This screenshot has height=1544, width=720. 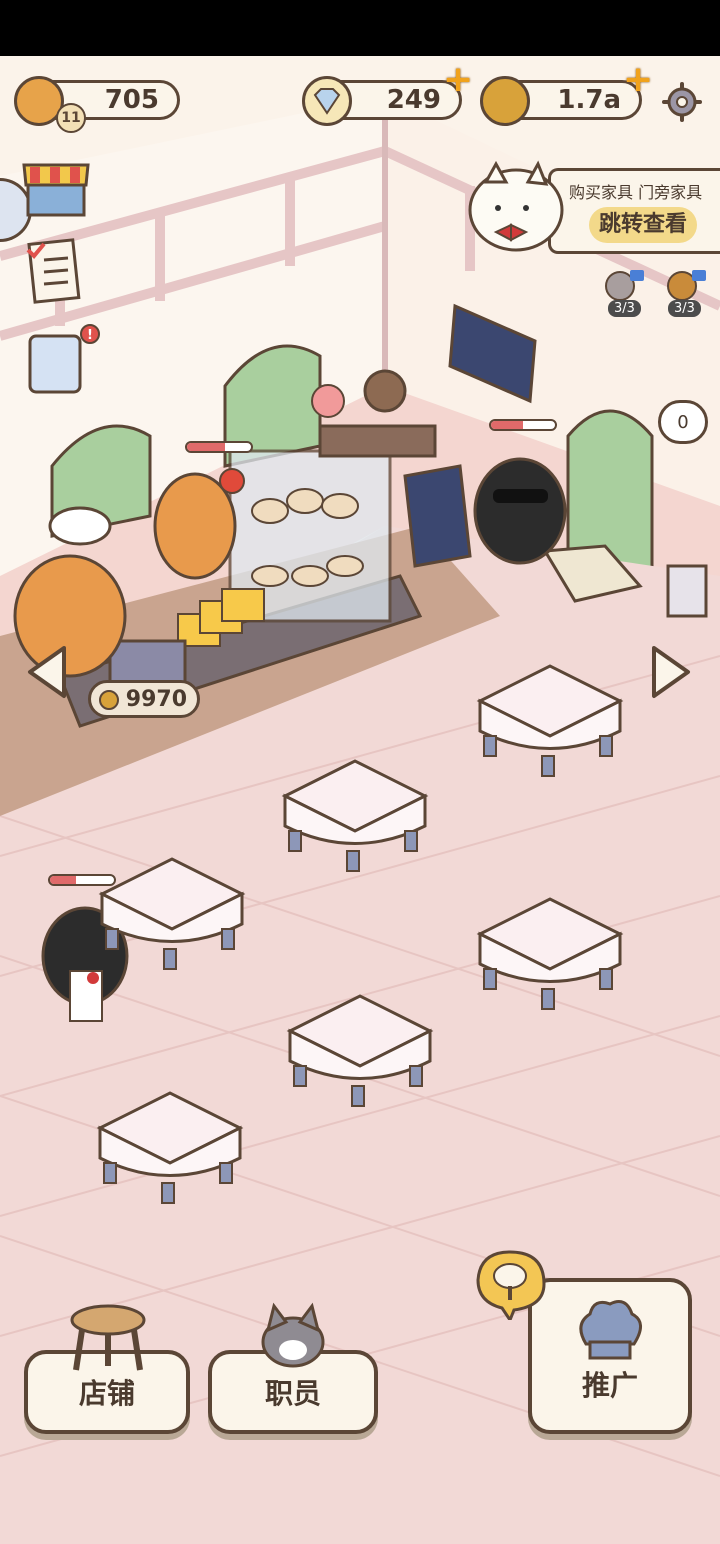 What do you see at coordinates (82, 880) in the screenshot?
I see `waiter-progress-bar` at bounding box center [82, 880].